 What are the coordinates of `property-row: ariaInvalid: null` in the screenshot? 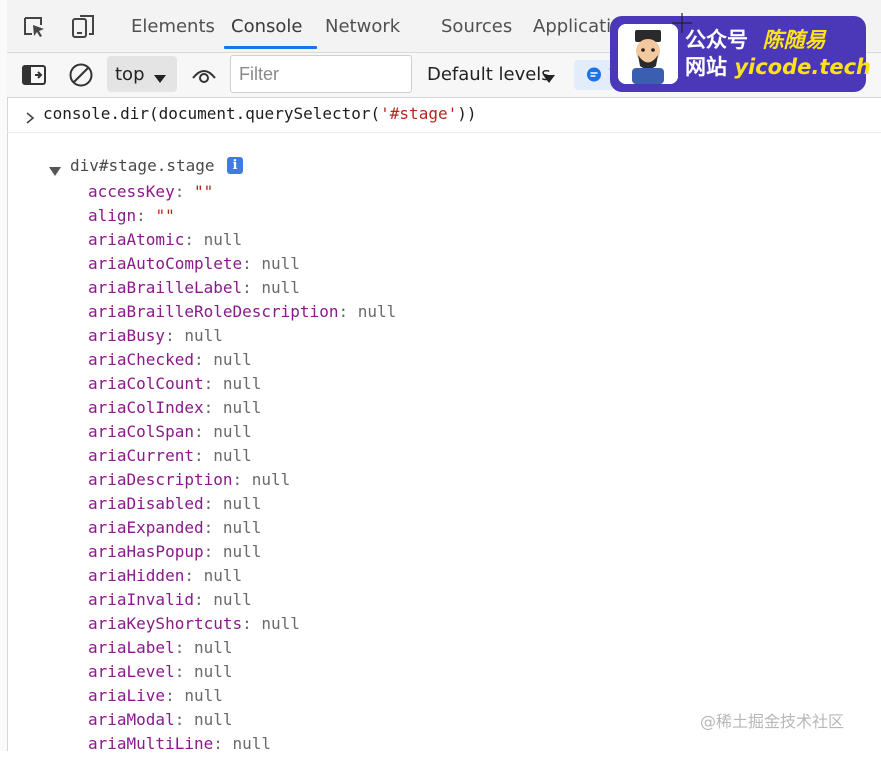 It's located at (242, 602).